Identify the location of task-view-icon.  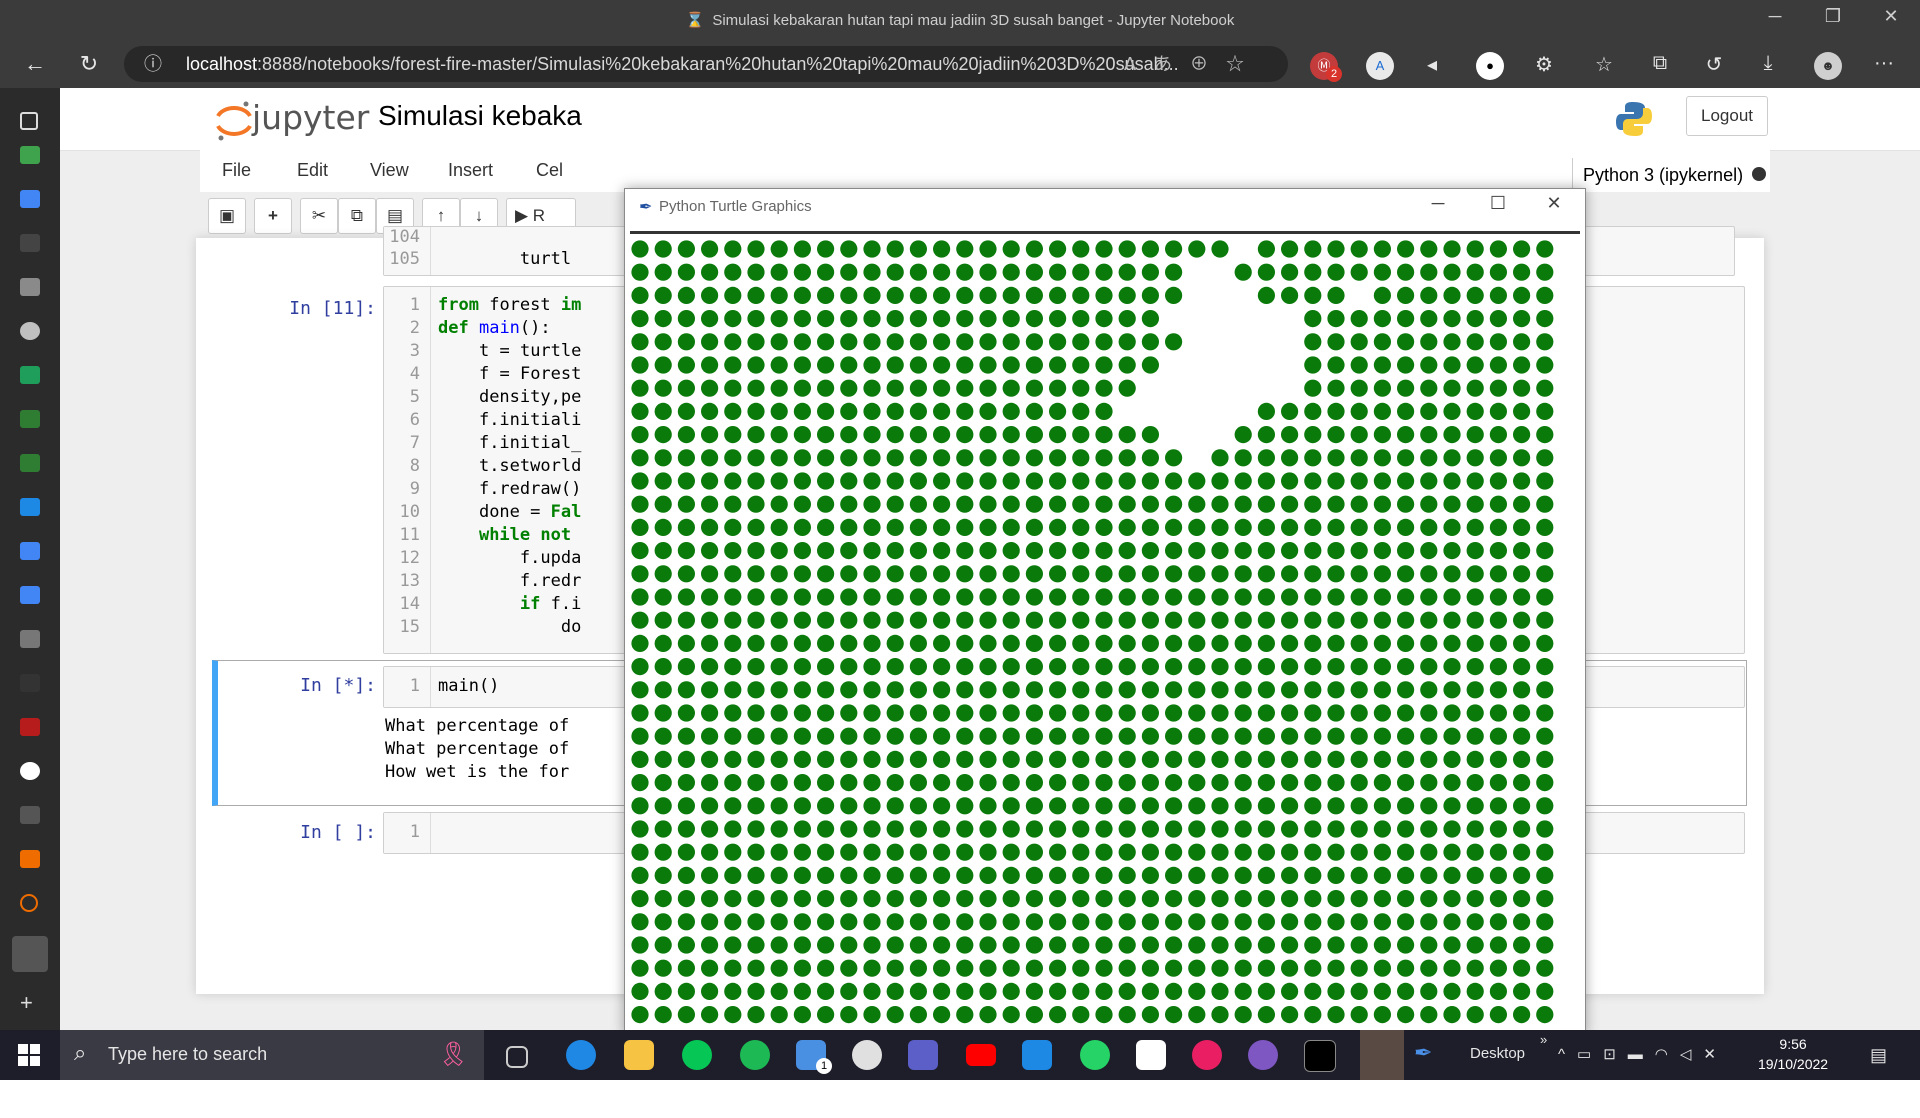
(517, 1057).